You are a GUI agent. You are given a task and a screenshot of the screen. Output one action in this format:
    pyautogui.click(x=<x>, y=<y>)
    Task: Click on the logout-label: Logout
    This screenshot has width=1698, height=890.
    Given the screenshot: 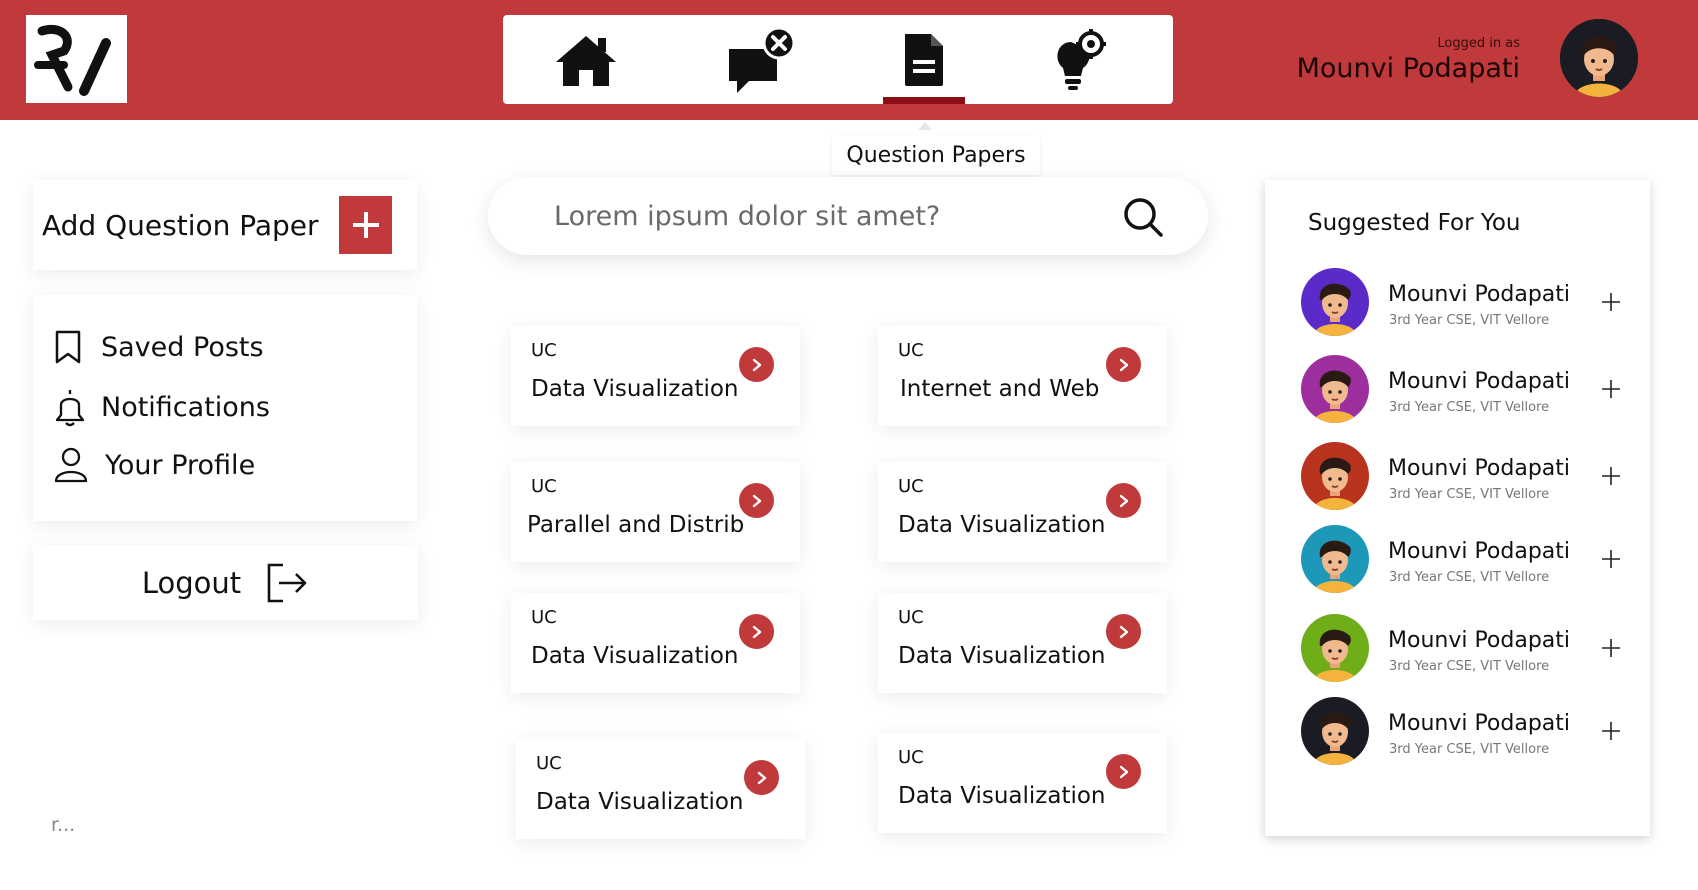 What is the action you would take?
    pyautogui.click(x=191, y=582)
    